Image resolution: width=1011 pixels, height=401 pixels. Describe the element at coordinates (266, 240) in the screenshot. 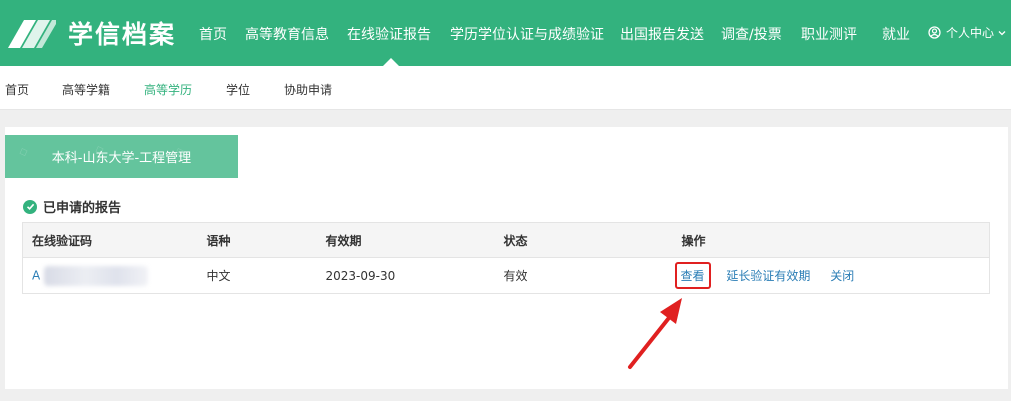

I see `column-header-language: 语种` at that location.